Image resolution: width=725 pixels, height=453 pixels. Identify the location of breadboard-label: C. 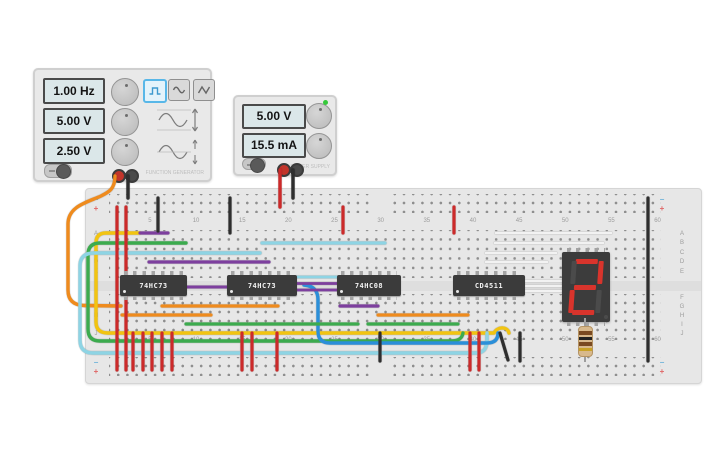
(682, 252).